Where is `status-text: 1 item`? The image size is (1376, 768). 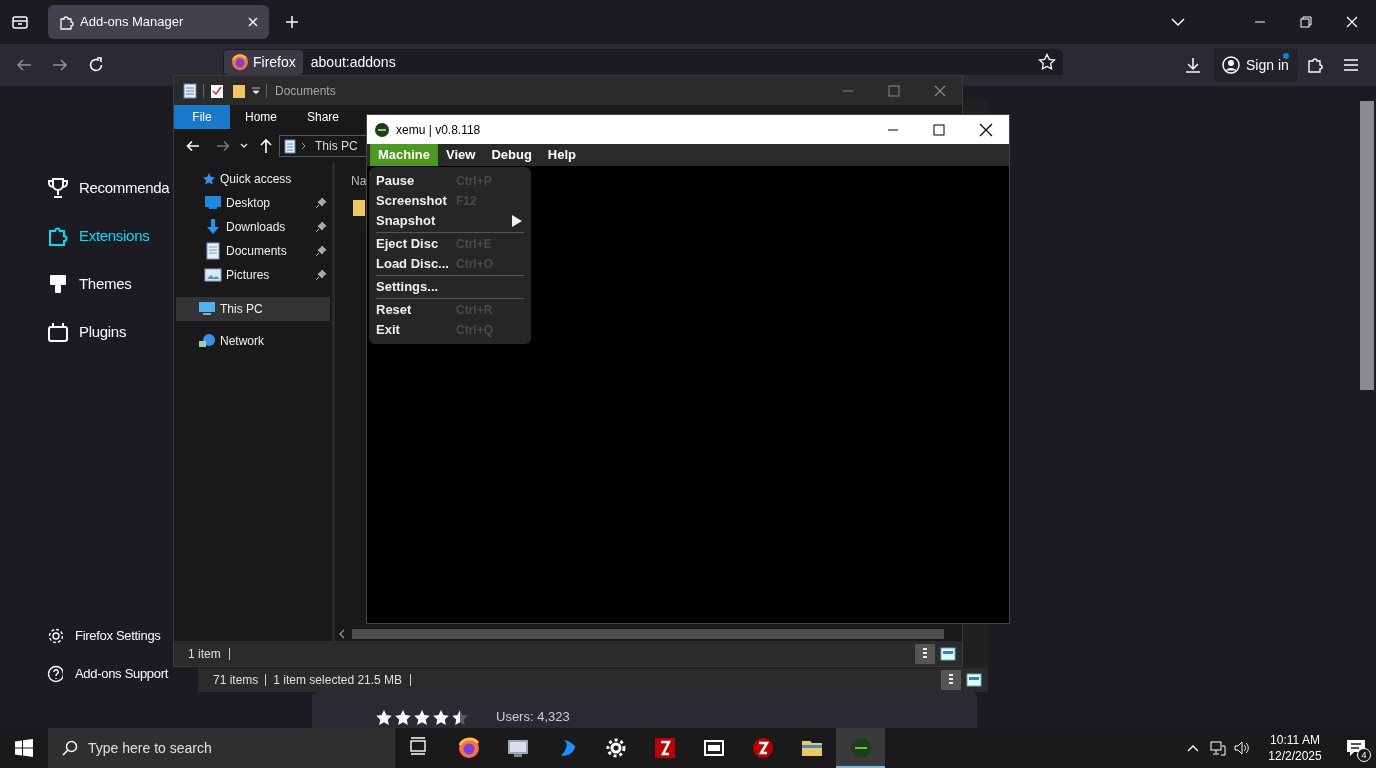
status-text: 1 item is located at coordinates (204, 654).